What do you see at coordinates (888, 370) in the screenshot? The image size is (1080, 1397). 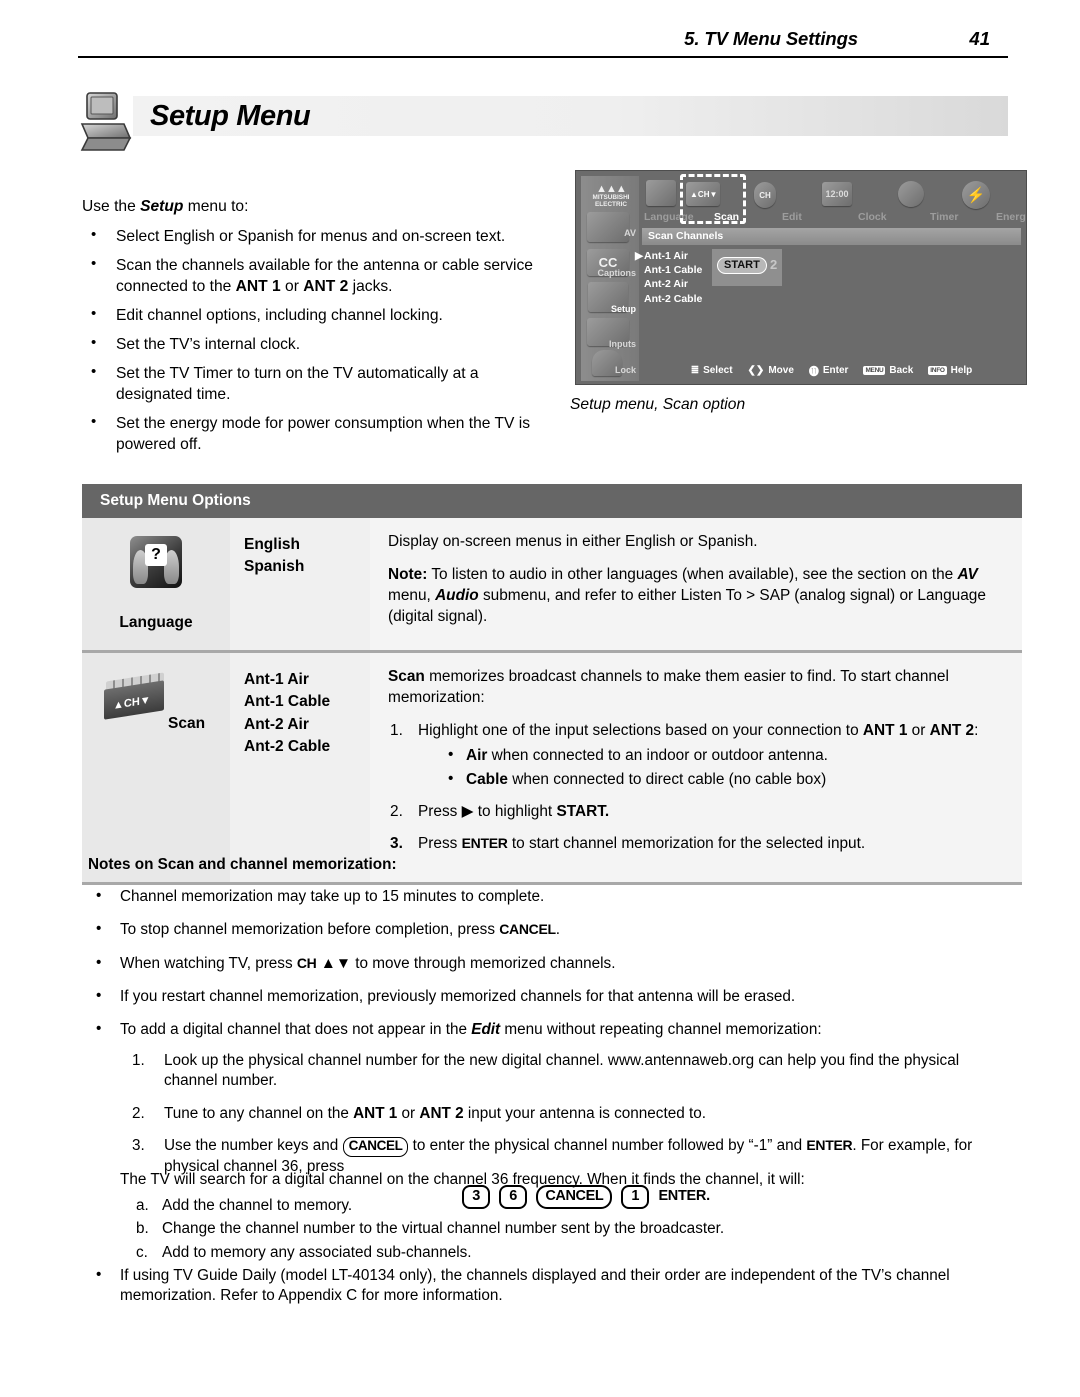 I see `hint-back: MENU Back` at bounding box center [888, 370].